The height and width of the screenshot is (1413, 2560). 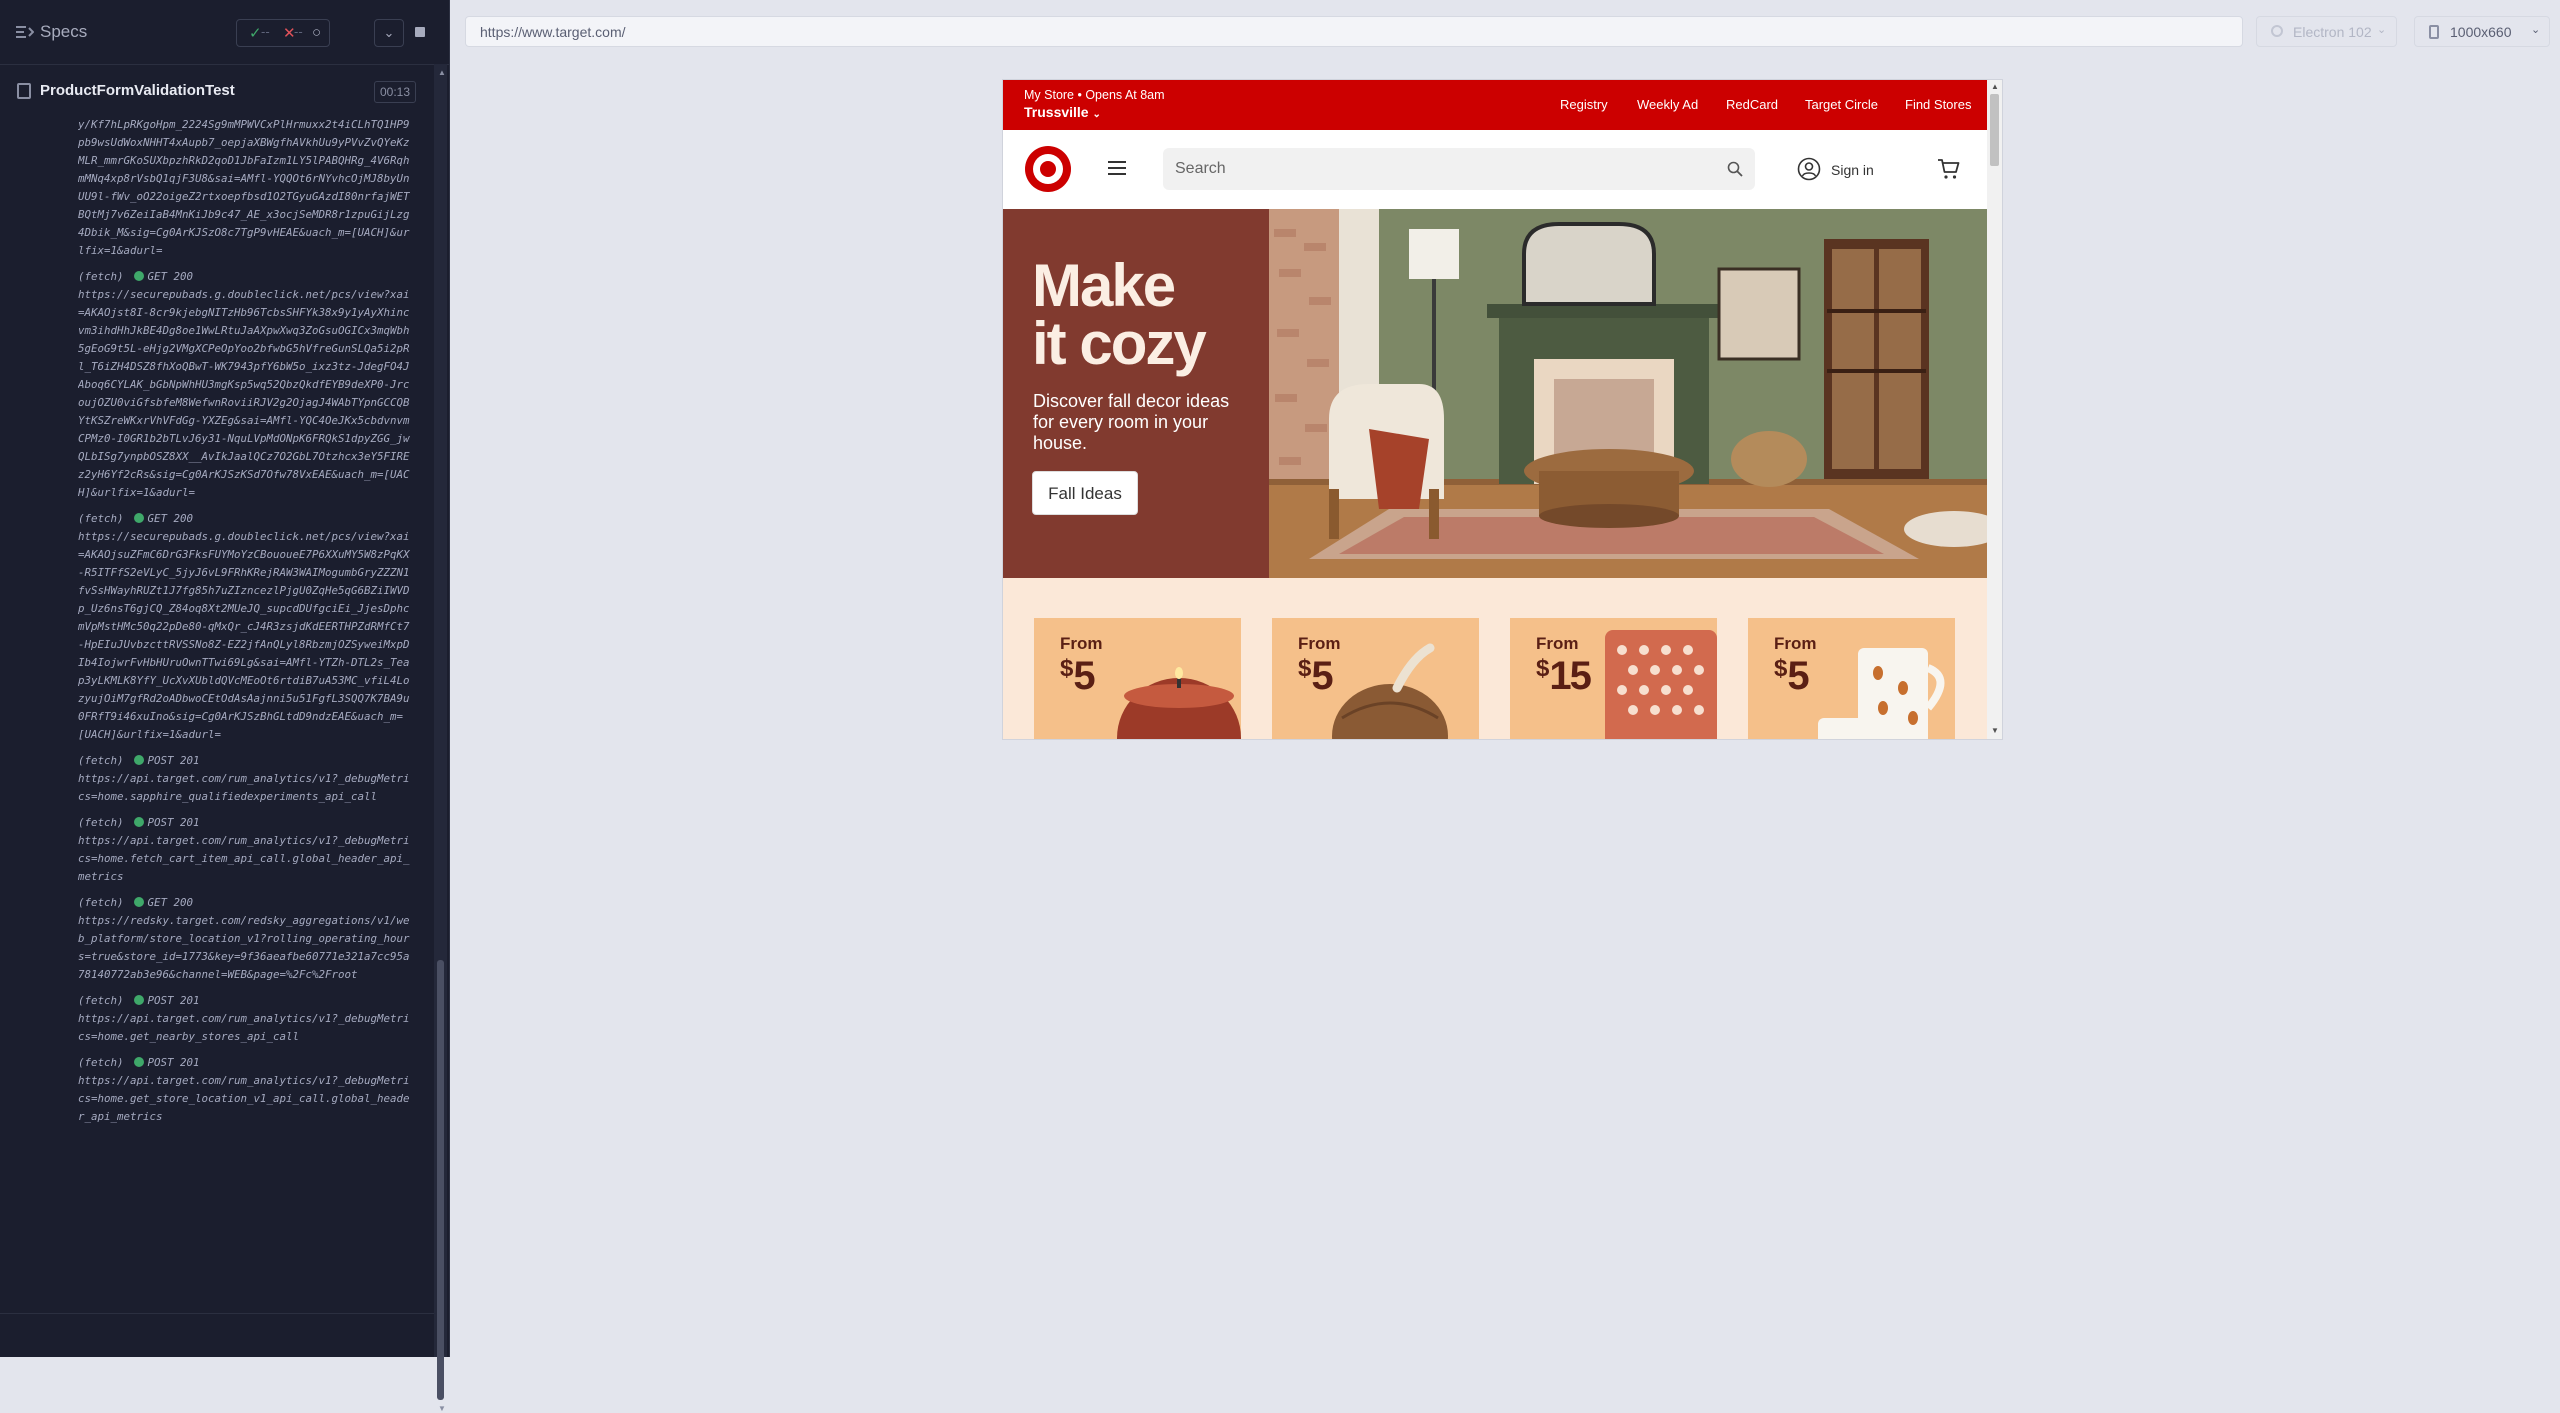 What do you see at coordinates (553, 32) in the screenshot?
I see `url-text: https://www.target.com/` at bounding box center [553, 32].